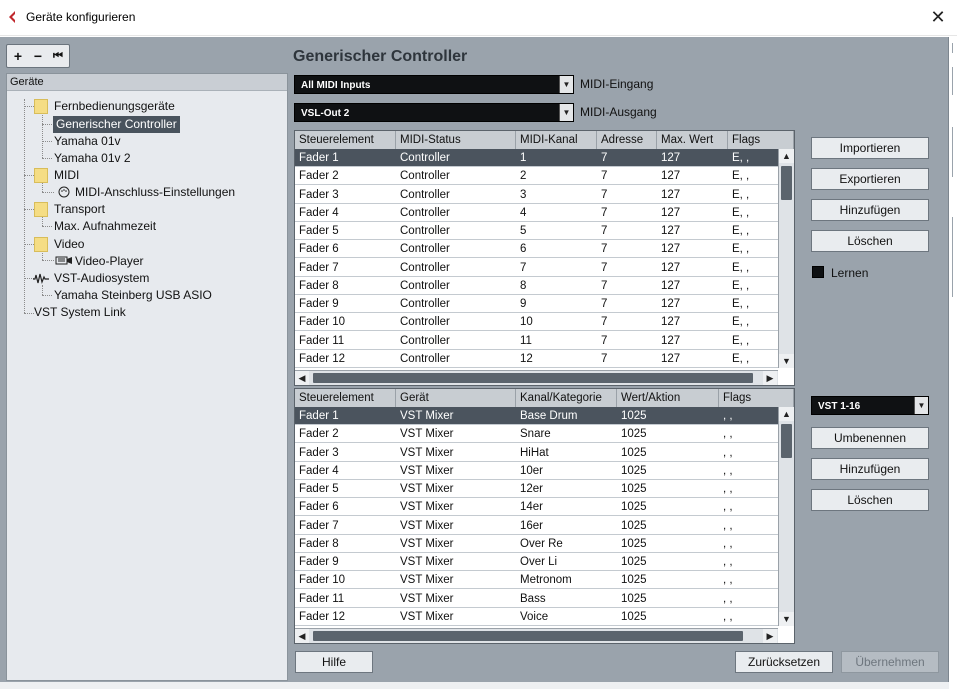 This screenshot has height=689, width=957. Describe the element at coordinates (536, 489) in the screenshot. I see `table-row: Fader 5 VST Mixer 12er 1025, ,` at that location.